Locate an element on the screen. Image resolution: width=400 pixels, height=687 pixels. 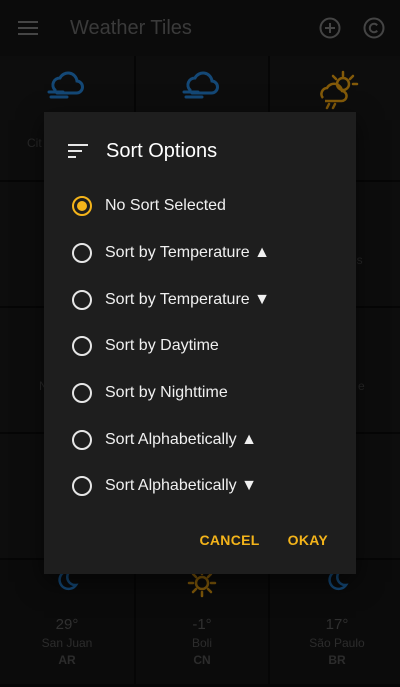
sort-option-temperature-desc: Sort by Temperature ▼ is located at coordinates (200, 299).